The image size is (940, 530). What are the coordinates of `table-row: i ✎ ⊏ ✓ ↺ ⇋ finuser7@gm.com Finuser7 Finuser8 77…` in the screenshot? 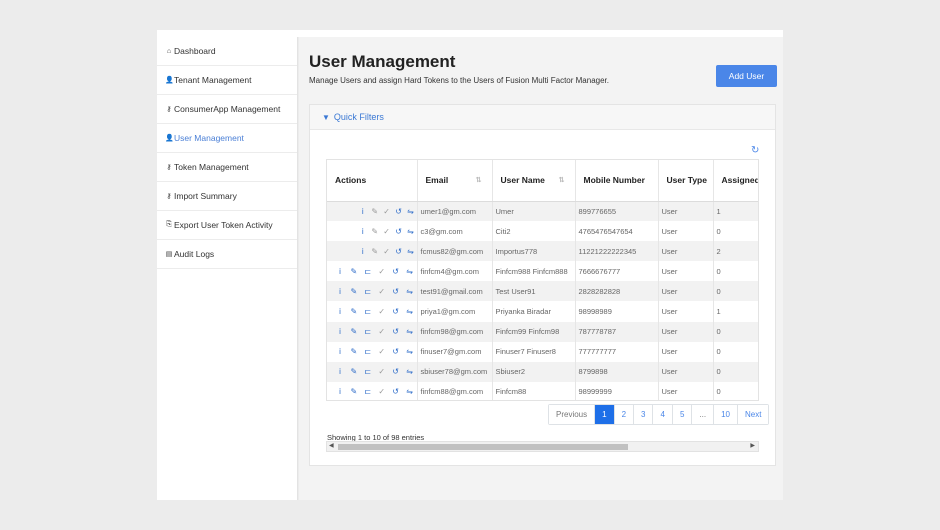 It's located at (542, 351).